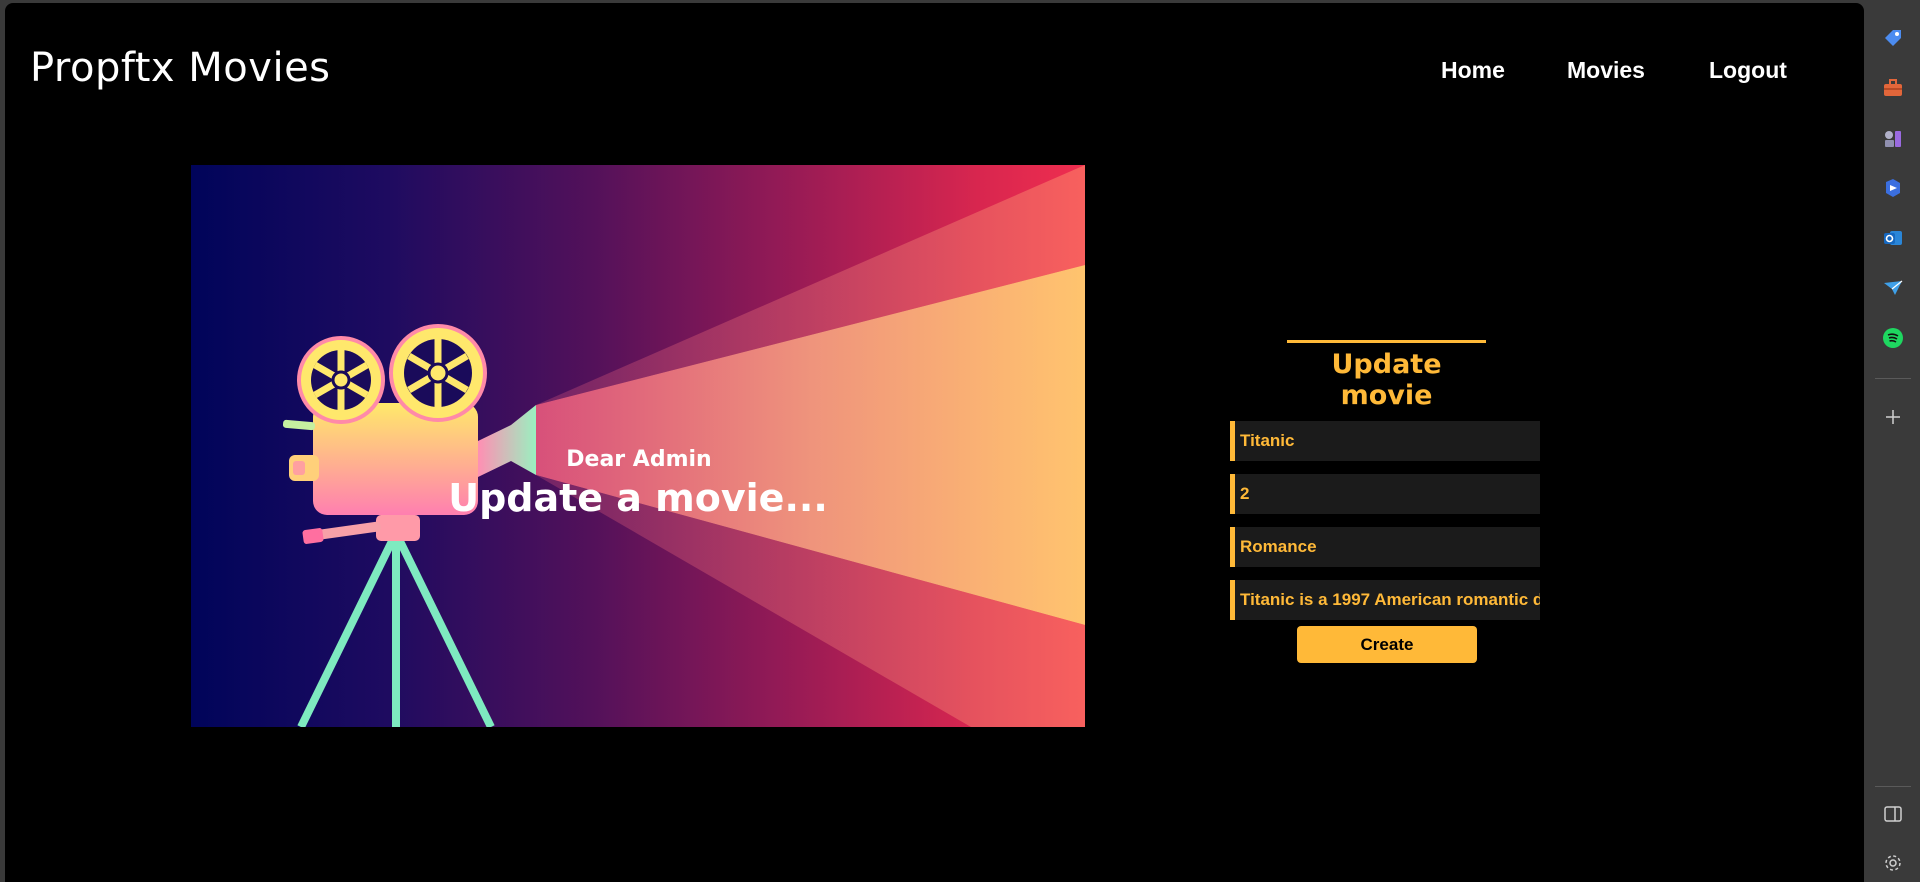 Image resolution: width=1920 pixels, height=882 pixels. I want to click on film-reel-left, so click(341, 380).